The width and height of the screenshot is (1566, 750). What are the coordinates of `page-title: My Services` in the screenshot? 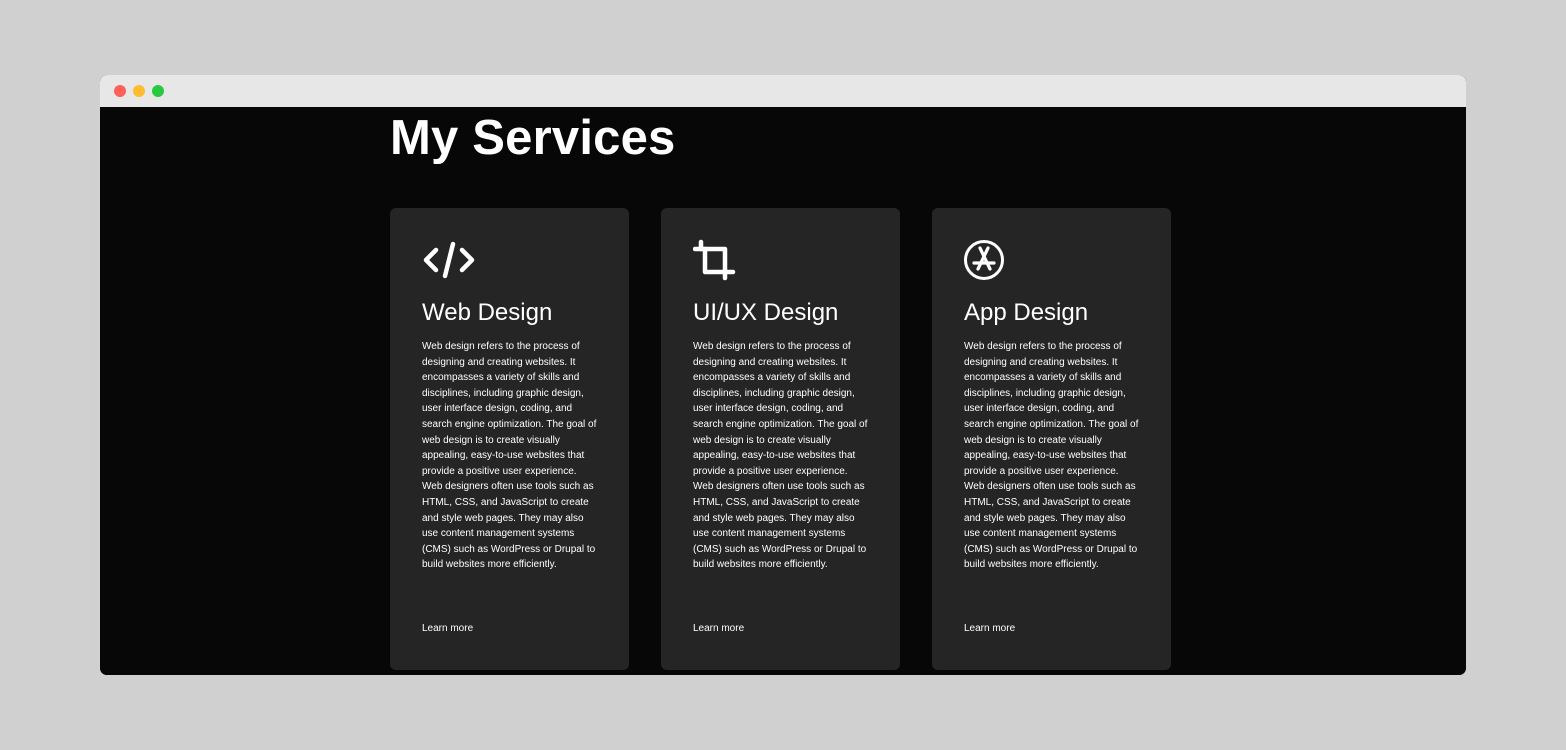 It's located at (533, 138).